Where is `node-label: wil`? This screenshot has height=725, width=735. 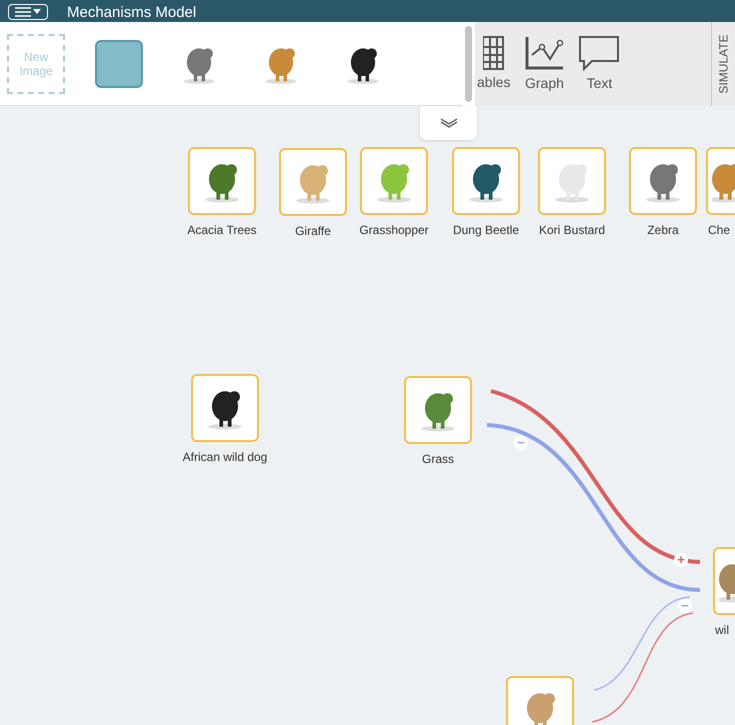 node-label: wil is located at coordinates (722, 630).